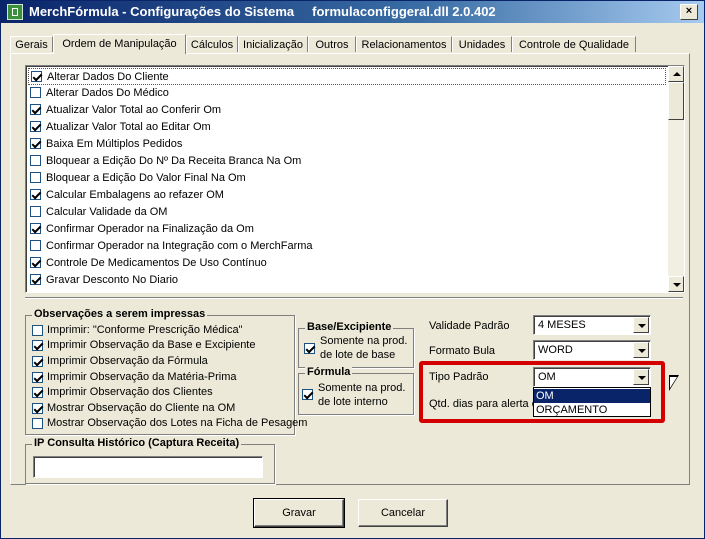  Describe the element at coordinates (592, 350) in the screenshot. I see `formato-bula-combo: WORD` at that location.